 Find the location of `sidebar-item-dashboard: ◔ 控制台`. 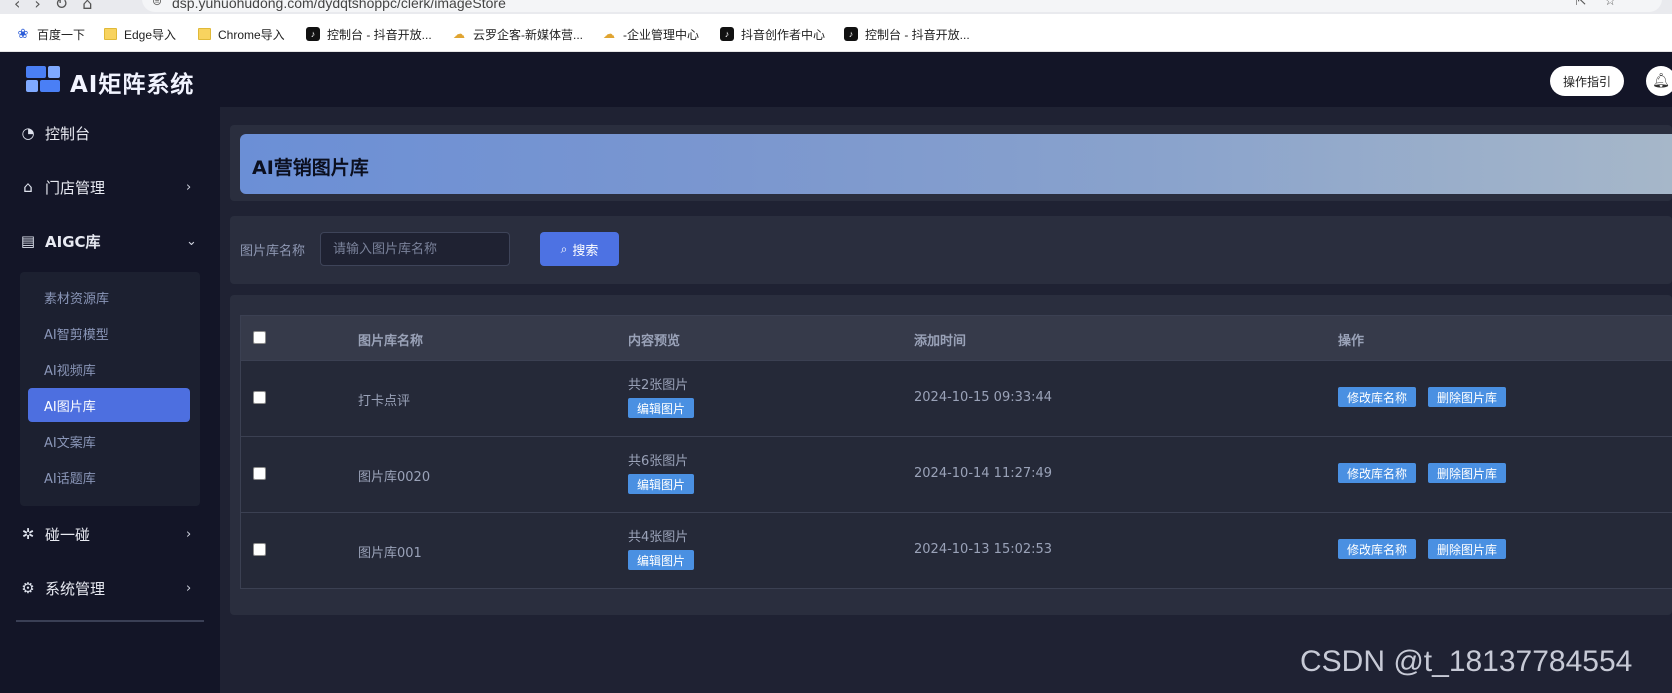

sidebar-item-dashboard: ◔ 控制台 is located at coordinates (110, 133).